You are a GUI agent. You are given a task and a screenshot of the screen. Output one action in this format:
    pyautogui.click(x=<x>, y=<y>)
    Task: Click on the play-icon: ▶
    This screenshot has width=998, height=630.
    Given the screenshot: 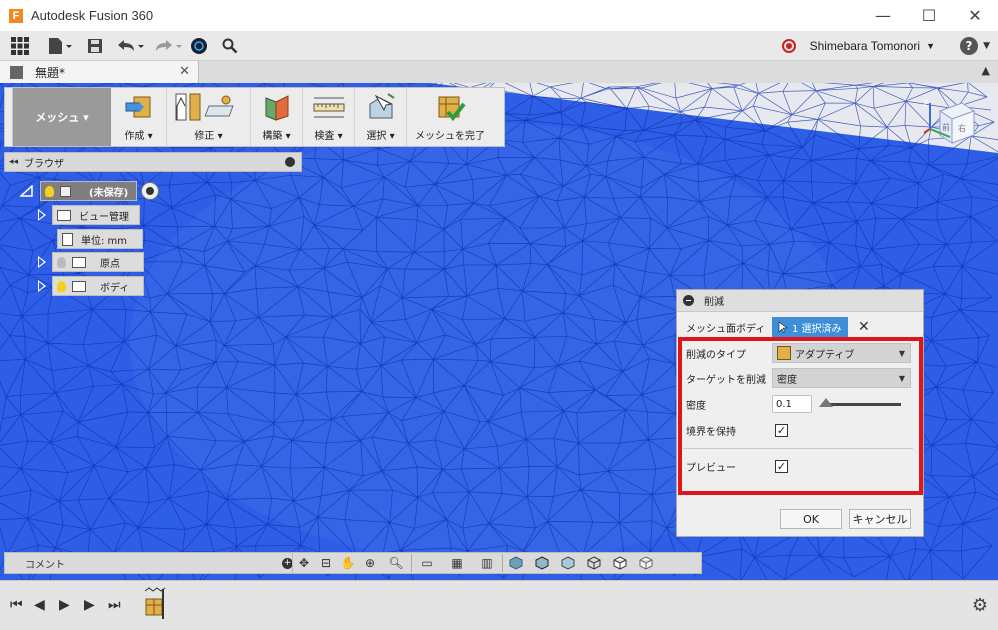 What is the action you would take?
    pyautogui.click(x=64, y=605)
    